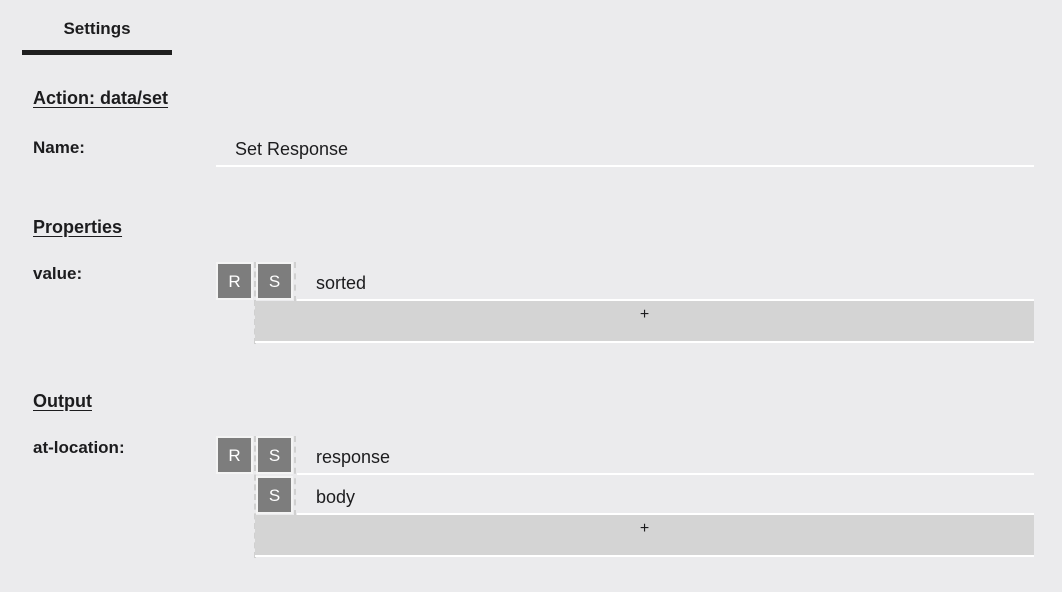 The height and width of the screenshot is (592, 1062). What do you see at coordinates (644, 536) in the screenshot?
I see `add-location-button: +` at bounding box center [644, 536].